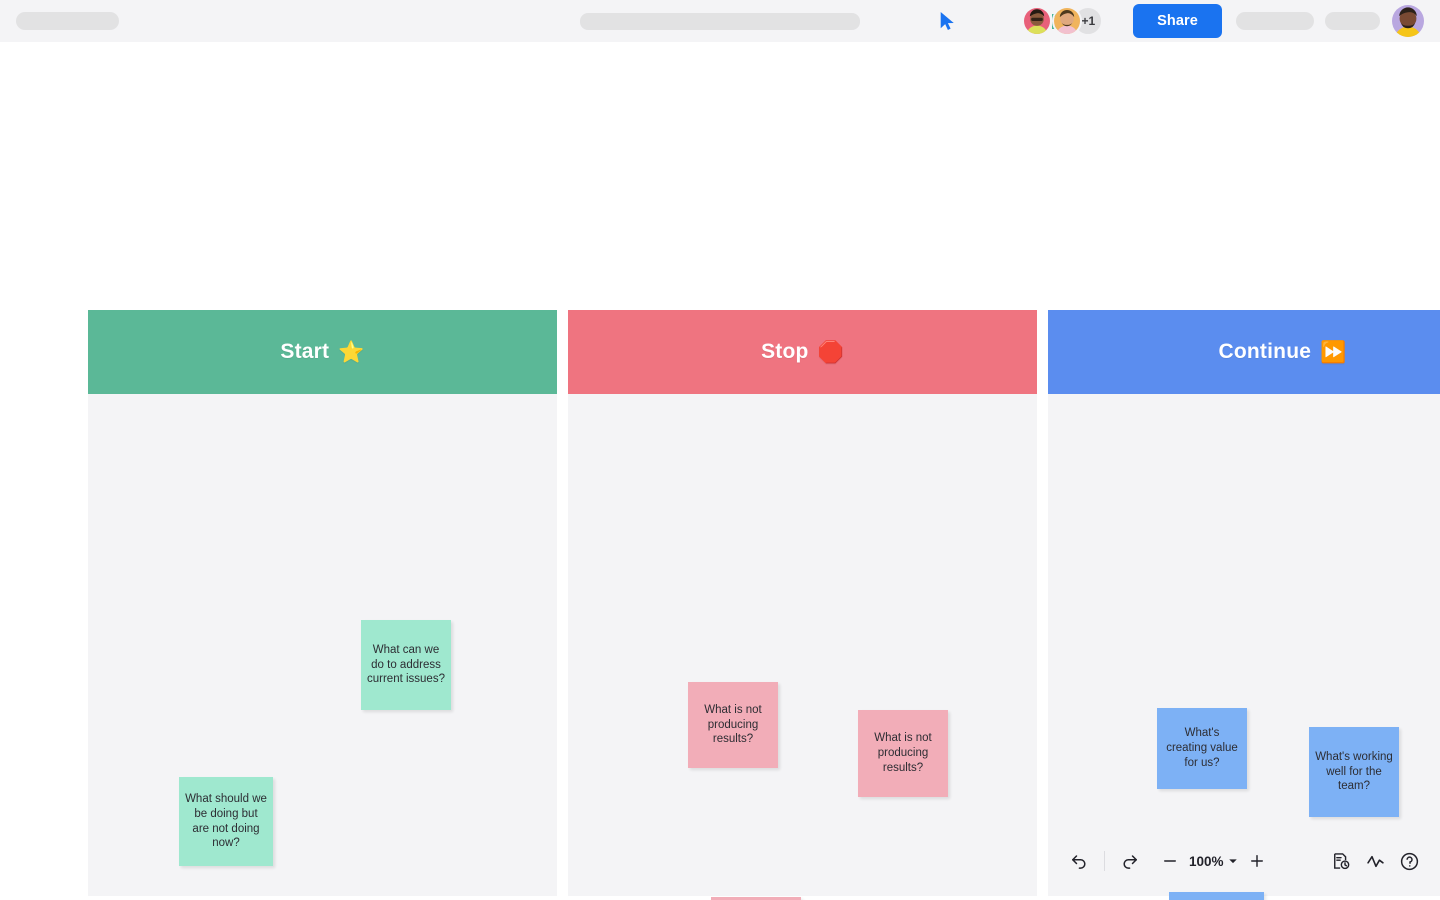 This screenshot has height=900, width=1440. What do you see at coordinates (1232, 861) in the screenshot?
I see `chevron-down-icon` at bounding box center [1232, 861].